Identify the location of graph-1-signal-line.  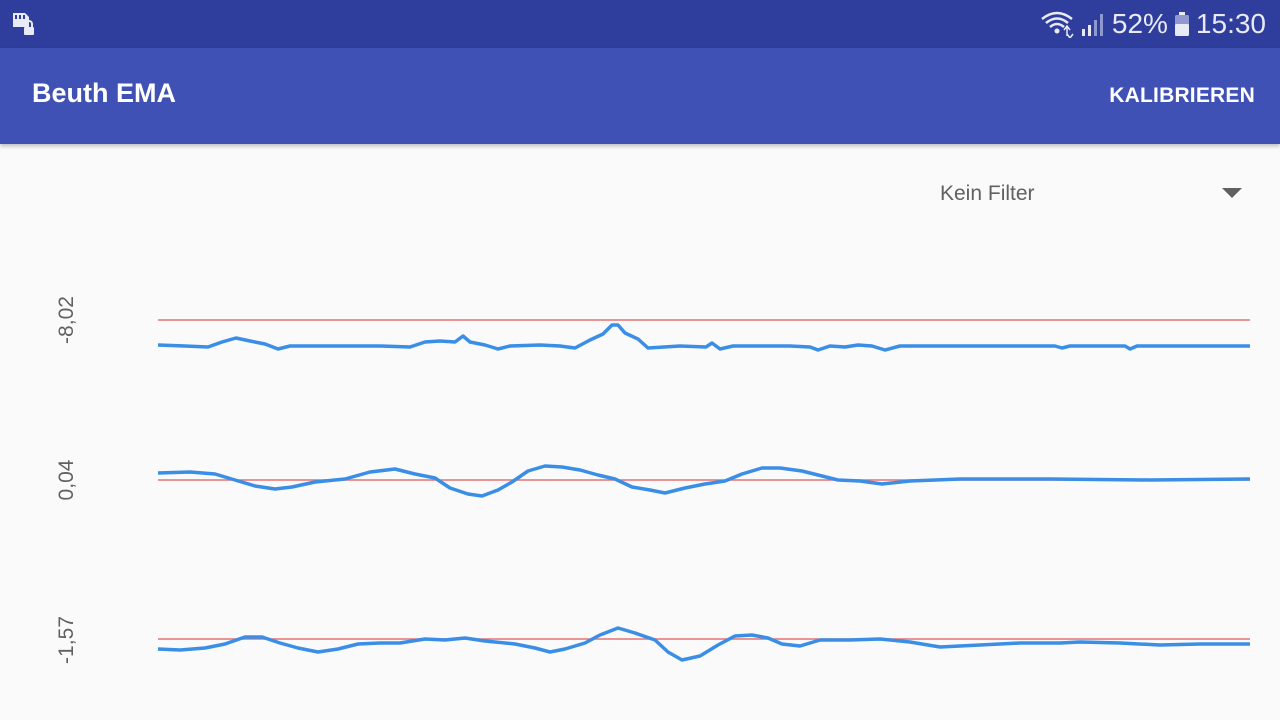
(703, 337).